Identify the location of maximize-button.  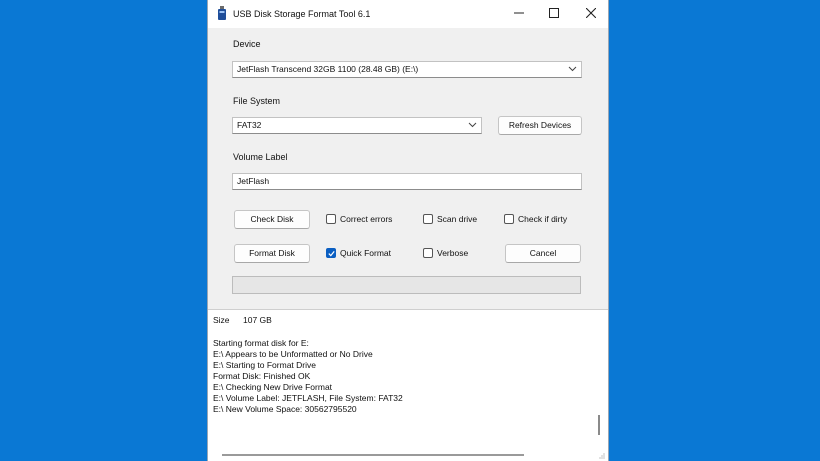
(554, 14).